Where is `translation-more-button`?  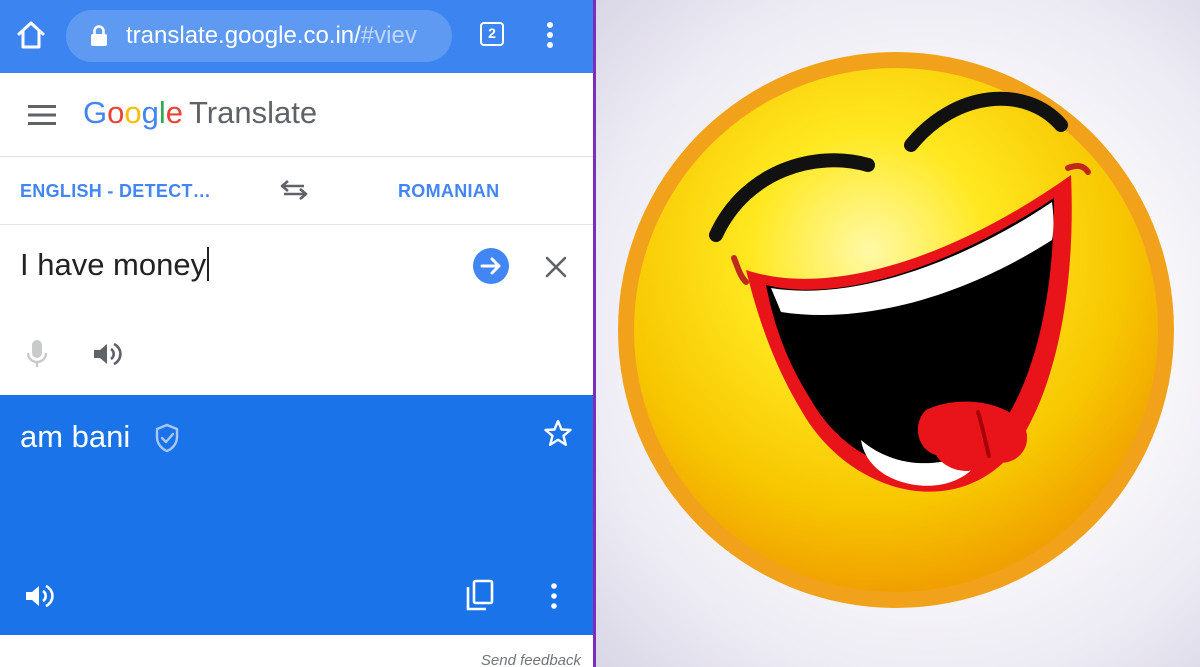 translation-more-button is located at coordinates (554, 596).